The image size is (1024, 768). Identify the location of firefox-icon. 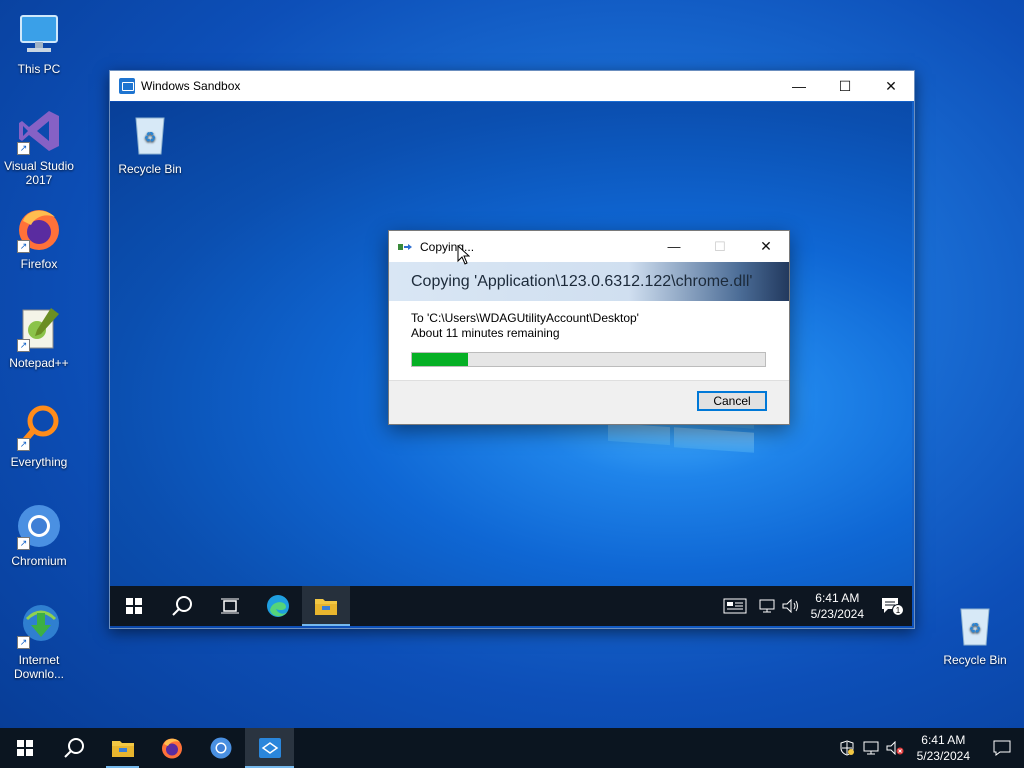
(171, 748).